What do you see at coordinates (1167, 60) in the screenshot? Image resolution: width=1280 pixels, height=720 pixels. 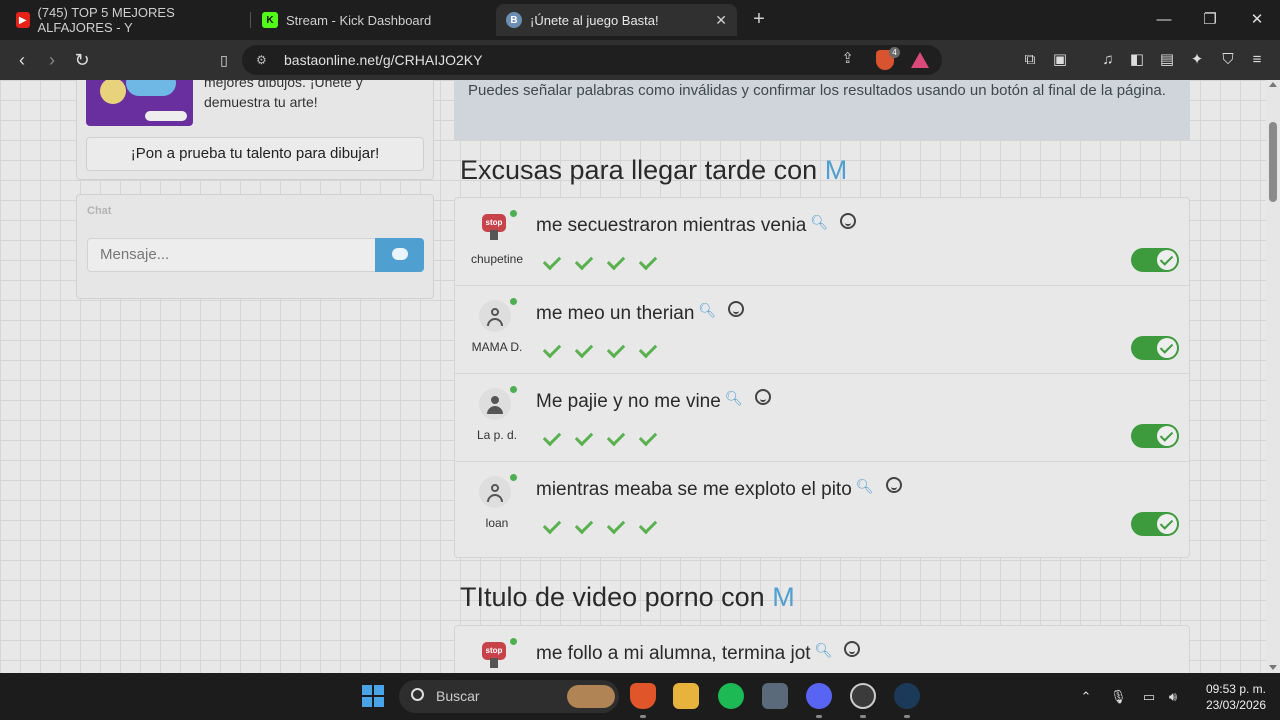 I see `wallet-icon: ▤` at bounding box center [1167, 60].